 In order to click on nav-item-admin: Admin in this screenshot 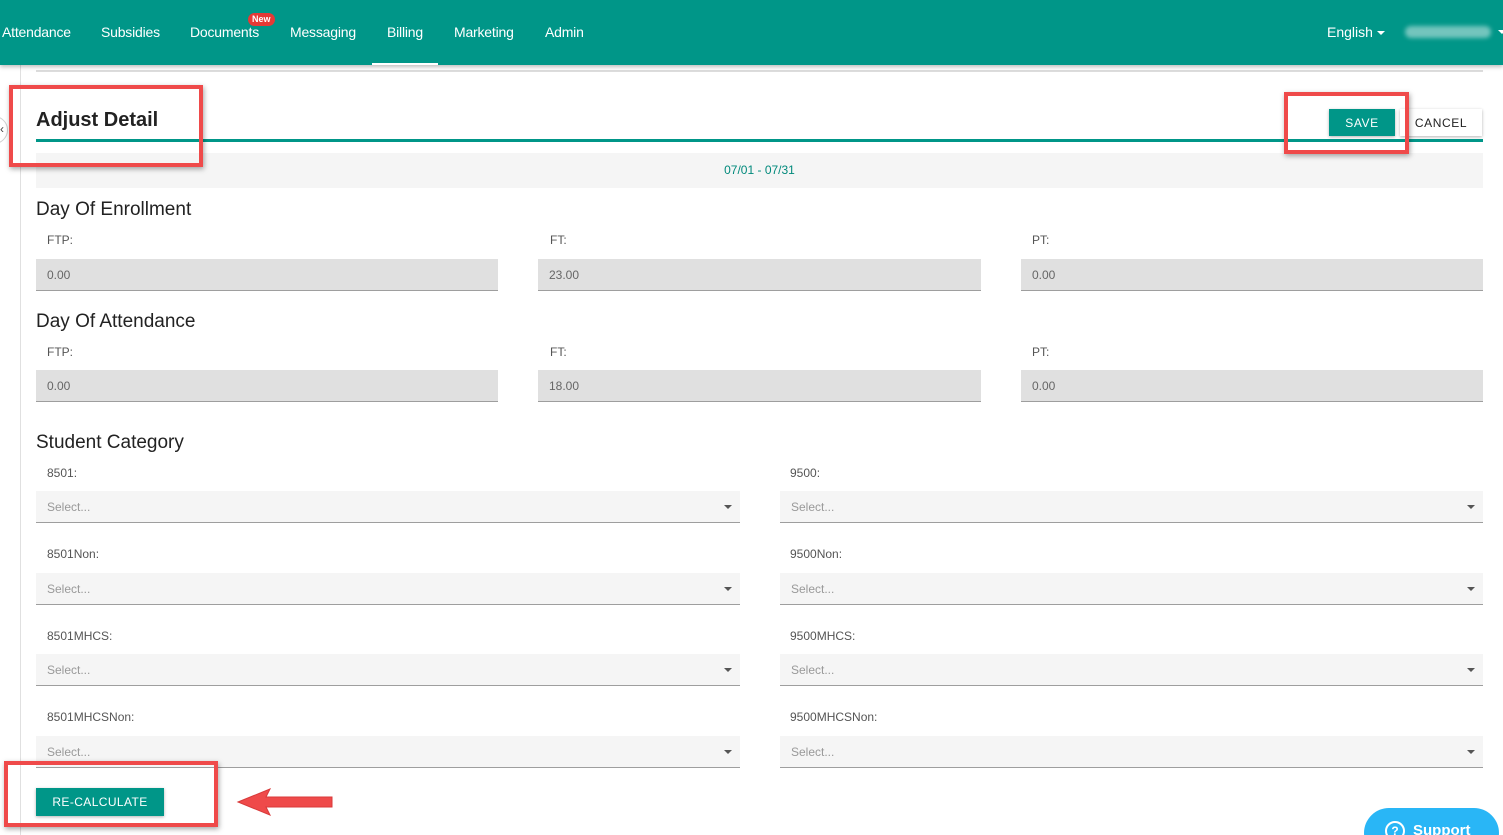, I will do `click(564, 32)`.